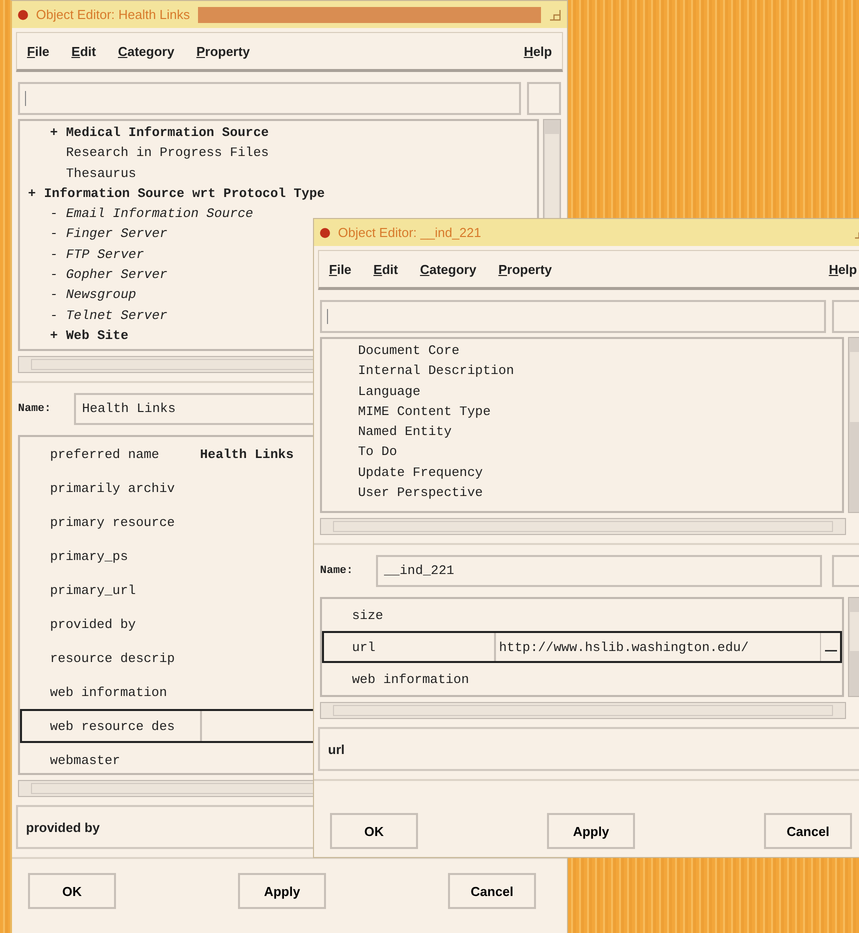 This screenshot has width=859, height=933. Describe the element at coordinates (364, 647) in the screenshot. I see `property-name: url` at that location.